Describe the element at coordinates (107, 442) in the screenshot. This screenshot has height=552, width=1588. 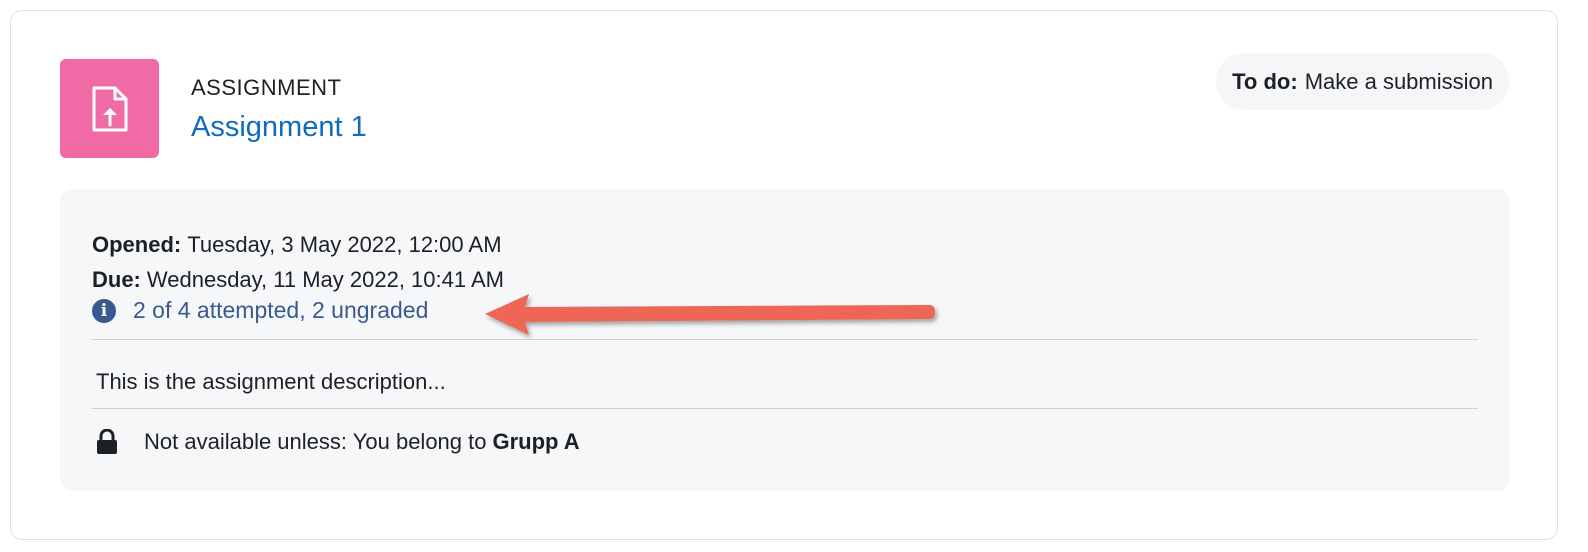
I see `lock-icon` at that location.